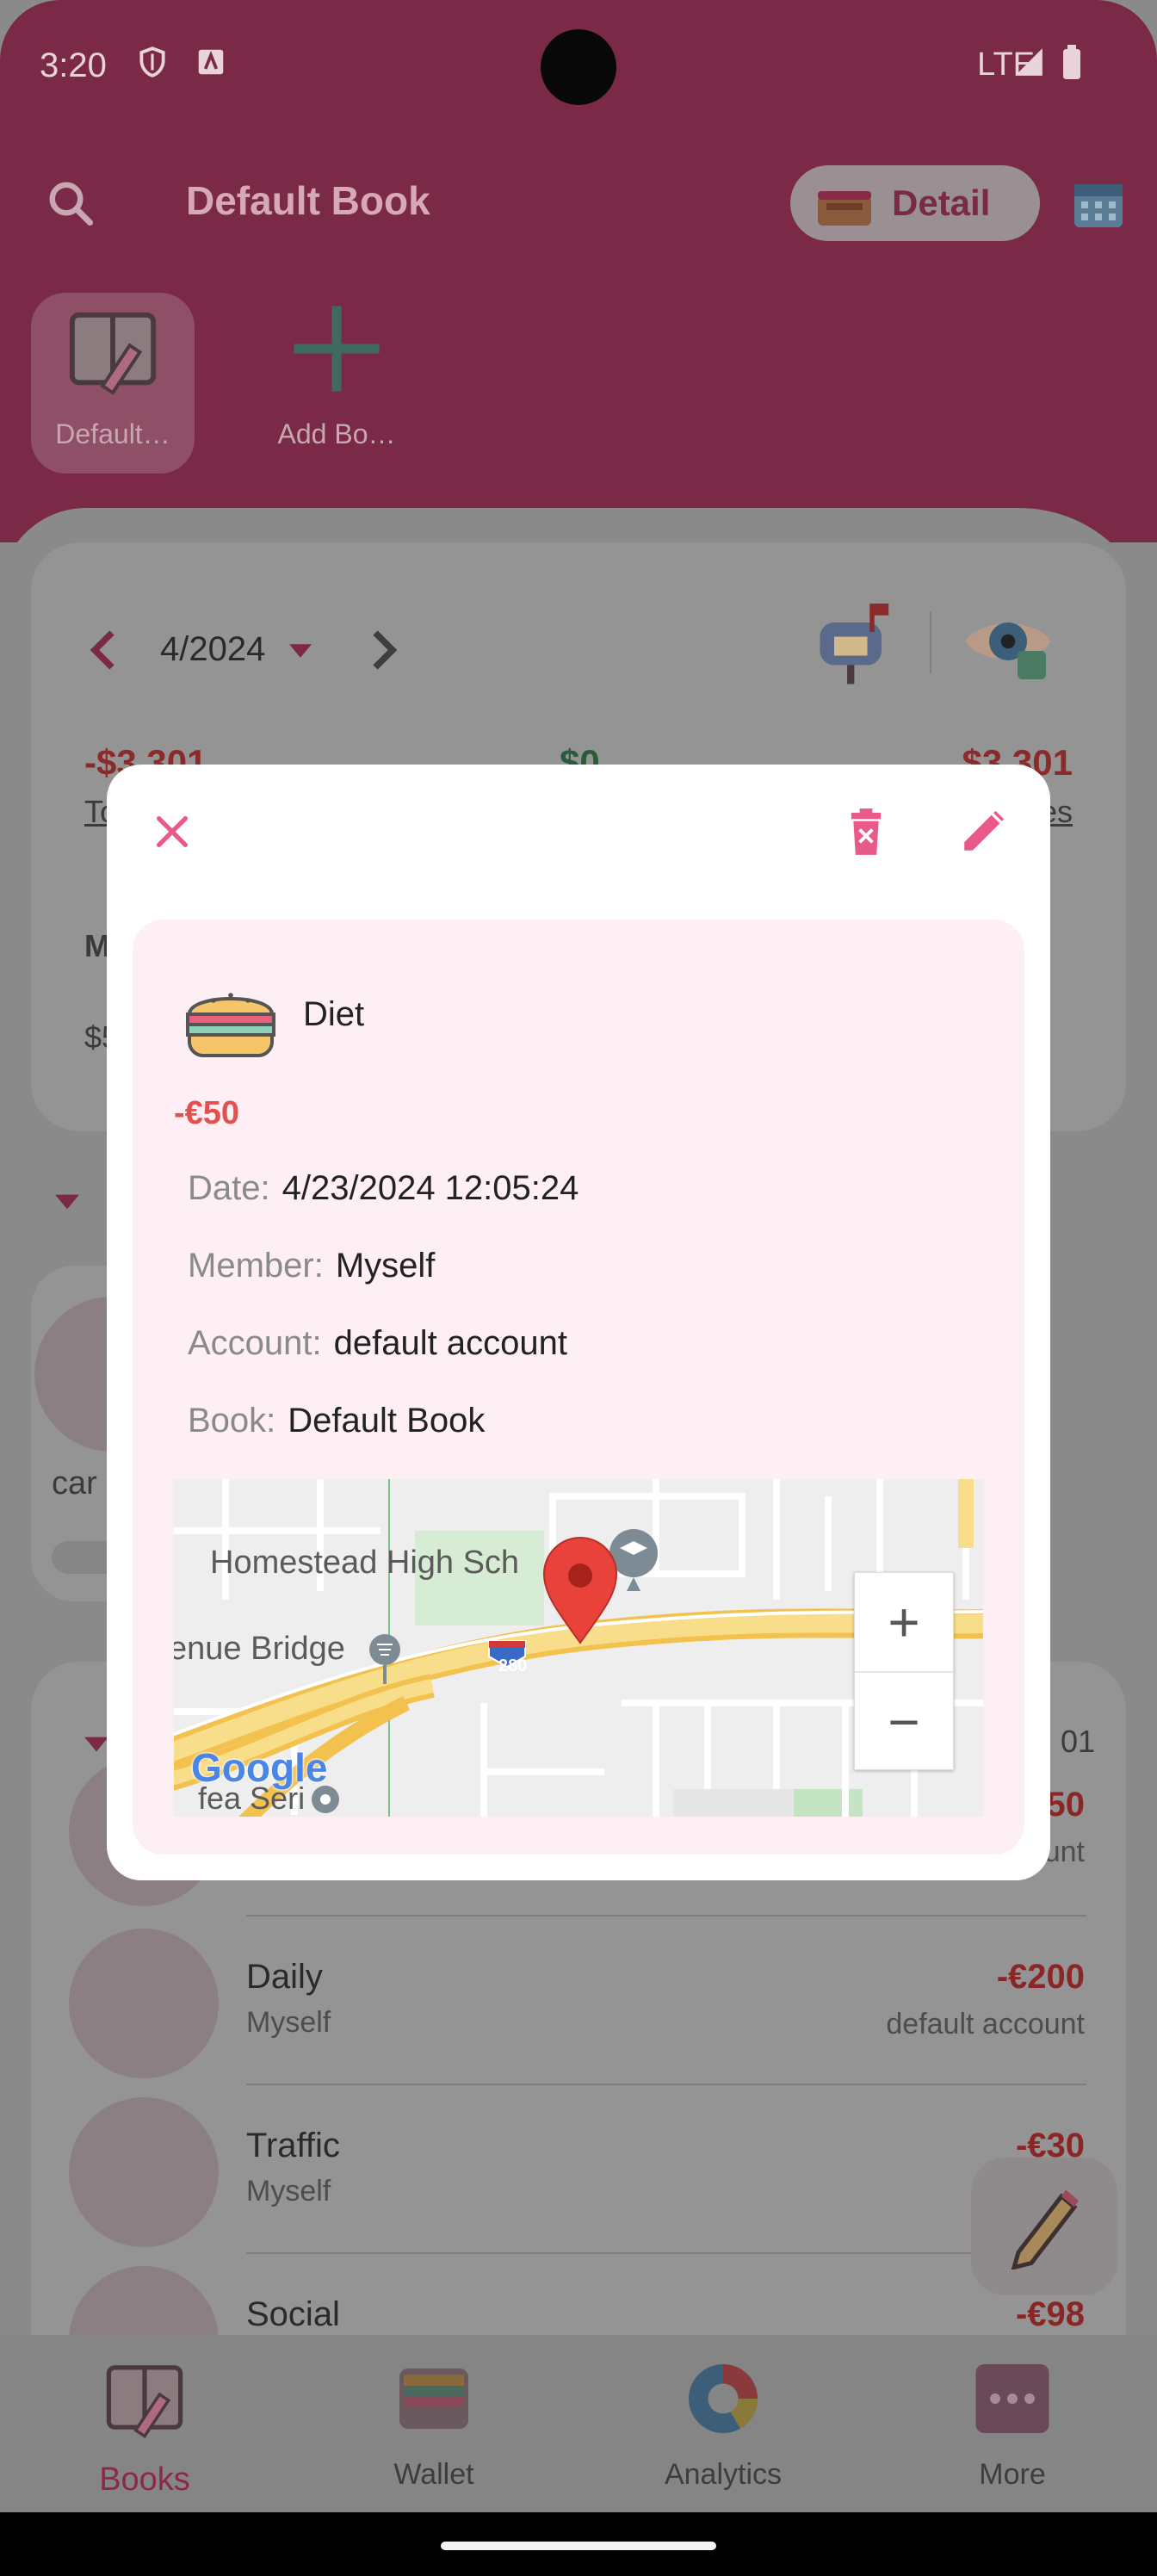 The height and width of the screenshot is (2576, 1157). Describe the element at coordinates (207, 1113) in the screenshot. I see `detail-amount: -€50` at that location.